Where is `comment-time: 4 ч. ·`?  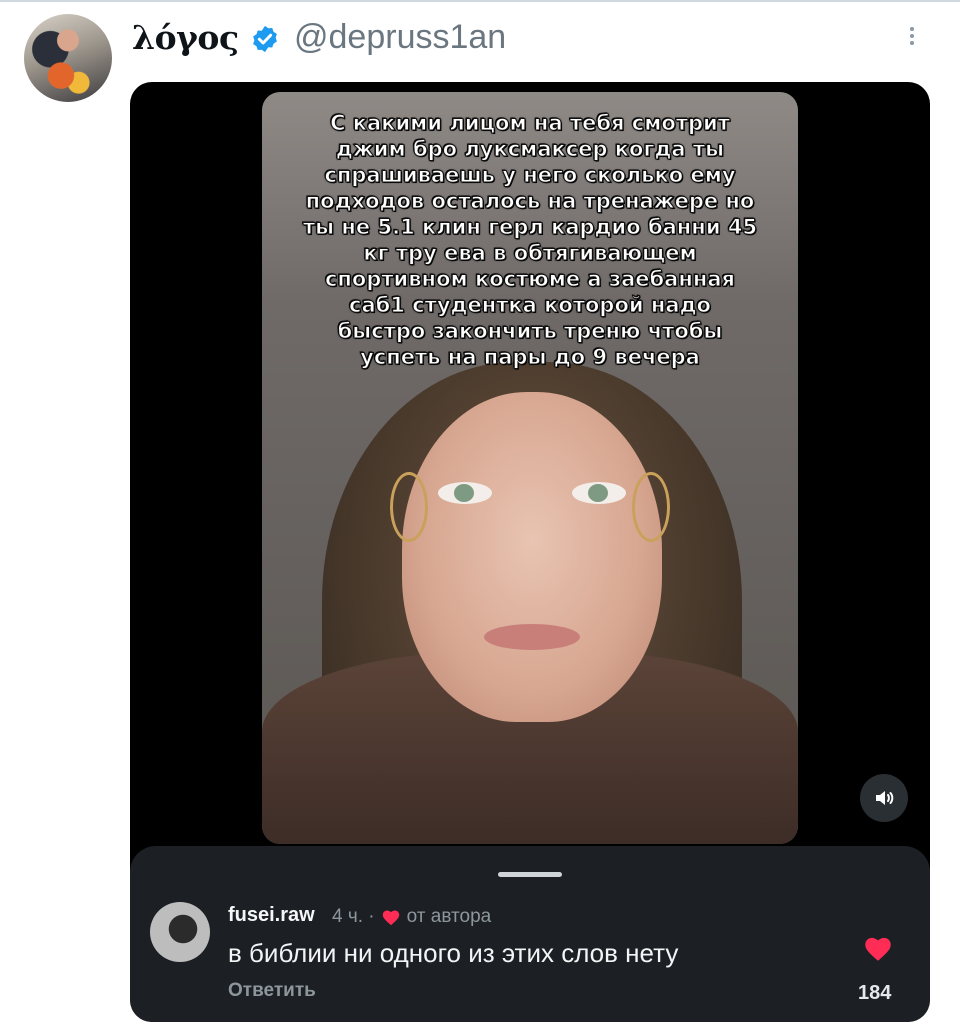 comment-time: 4 ч. · is located at coordinates (353, 916).